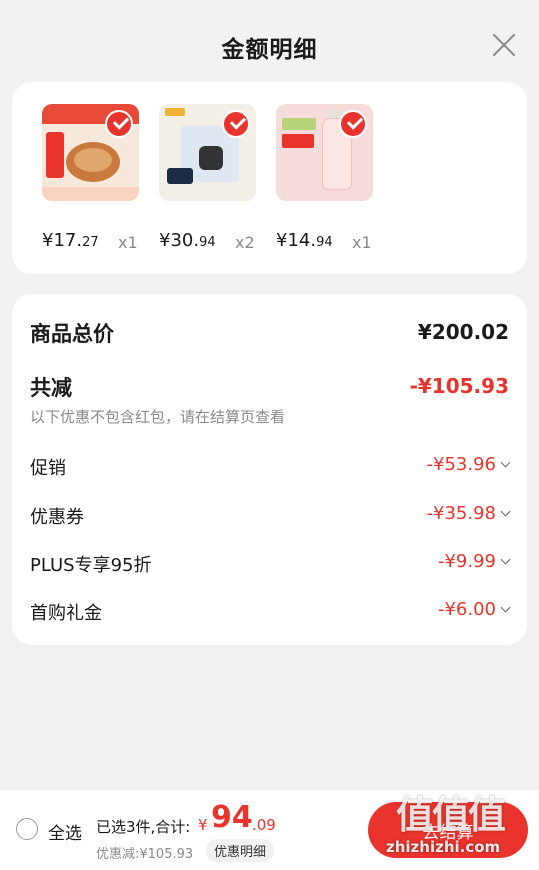 The width and height of the screenshot is (539, 870). What do you see at coordinates (66, 613) in the screenshot?
I see `discount-label: 首购礼金` at bounding box center [66, 613].